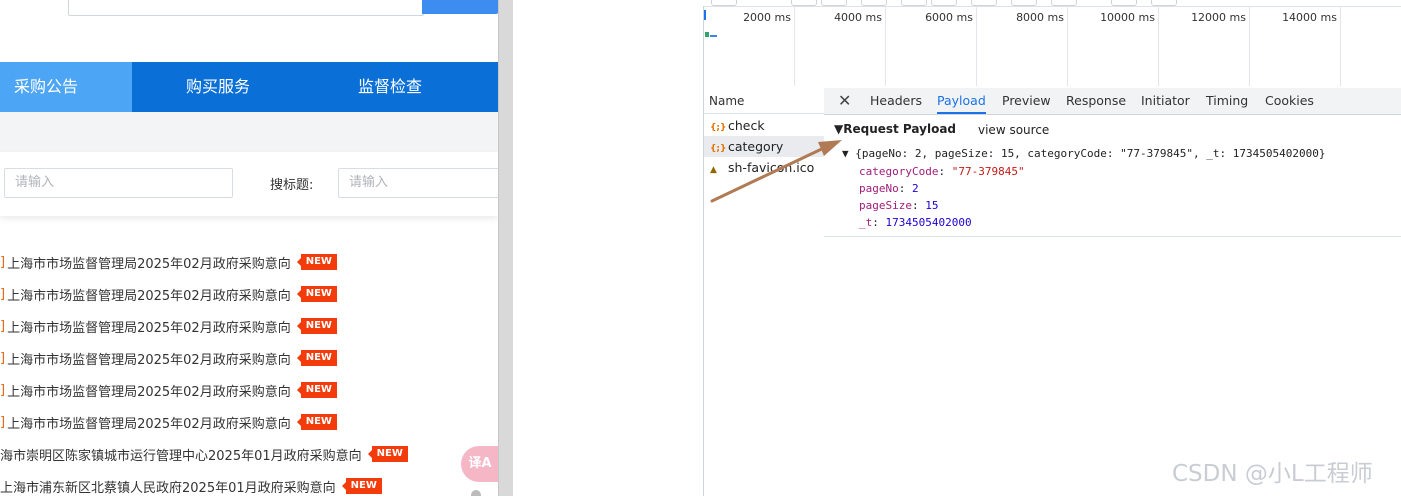  What do you see at coordinates (1374, 17) in the screenshot?
I see `timeline-tick-label: 160` at bounding box center [1374, 17].